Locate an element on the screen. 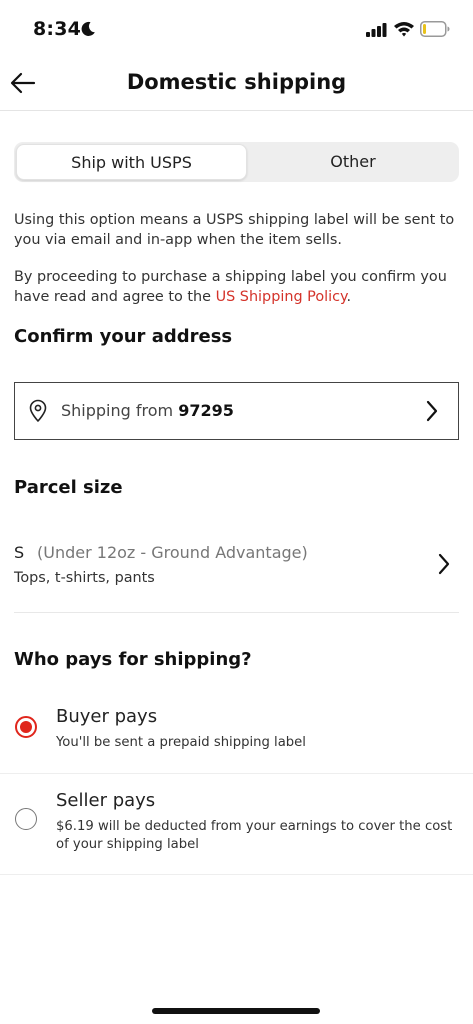  parcel-size-description: (Under 12oz - Ground Advantage) is located at coordinates (172, 552).